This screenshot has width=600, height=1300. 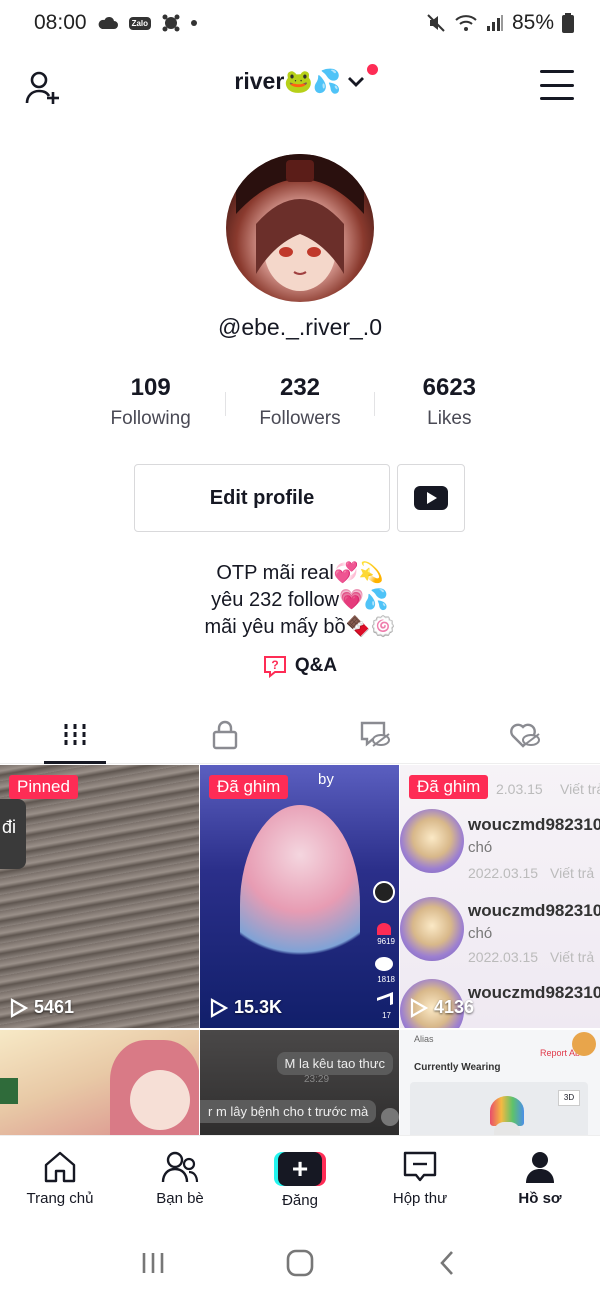 What do you see at coordinates (42, 1007) in the screenshot?
I see `view-count: 5461` at bounding box center [42, 1007].